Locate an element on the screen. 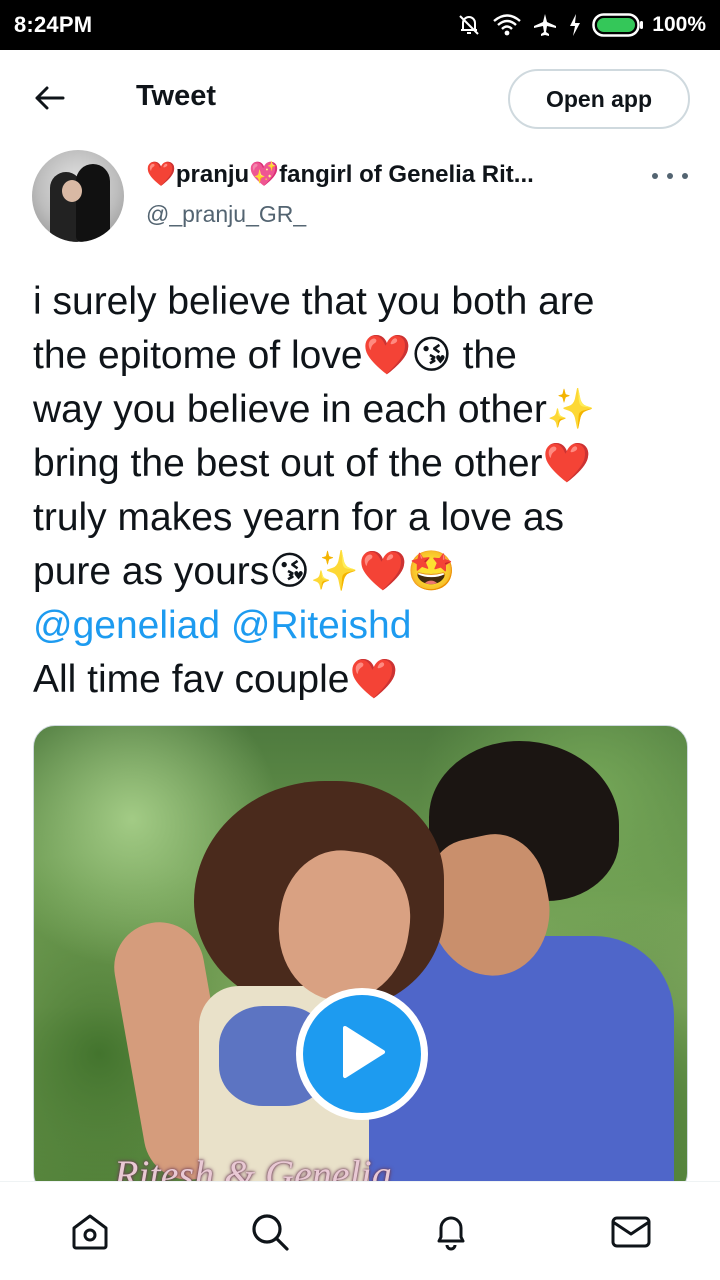  home-icon is located at coordinates (90, 1234).